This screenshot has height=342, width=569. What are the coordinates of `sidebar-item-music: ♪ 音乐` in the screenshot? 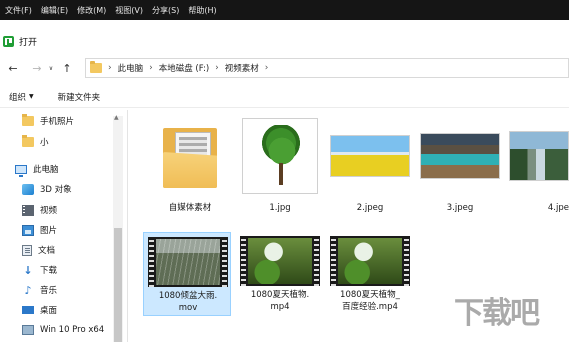 It's located at (39, 290).